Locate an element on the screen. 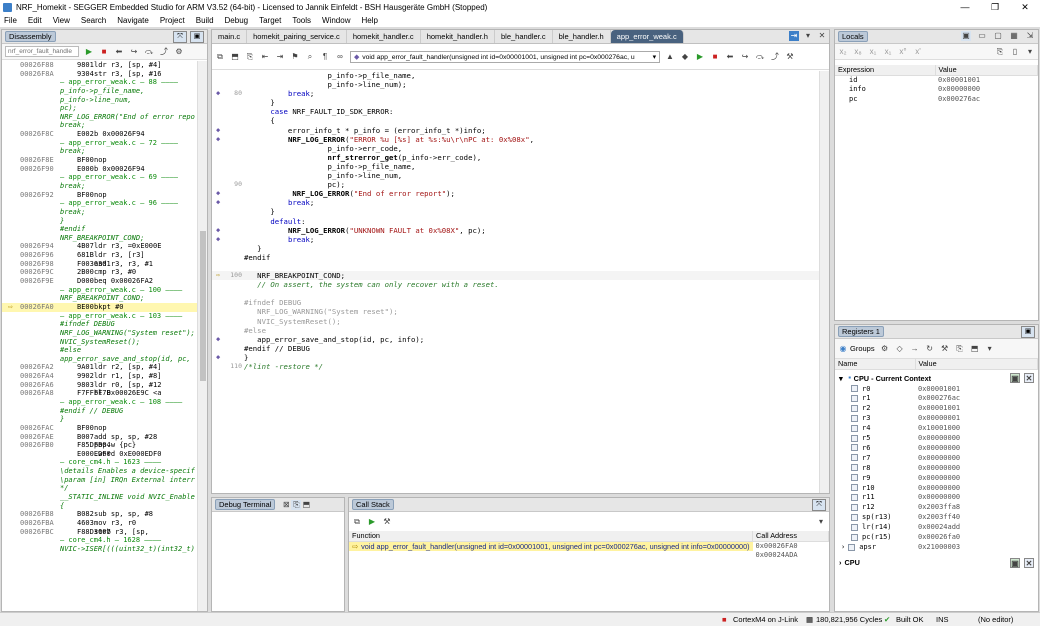 Image resolution: width=1040 pixels, height=626 pixels. step-over-icon: ⤼ is located at coordinates (149, 52).